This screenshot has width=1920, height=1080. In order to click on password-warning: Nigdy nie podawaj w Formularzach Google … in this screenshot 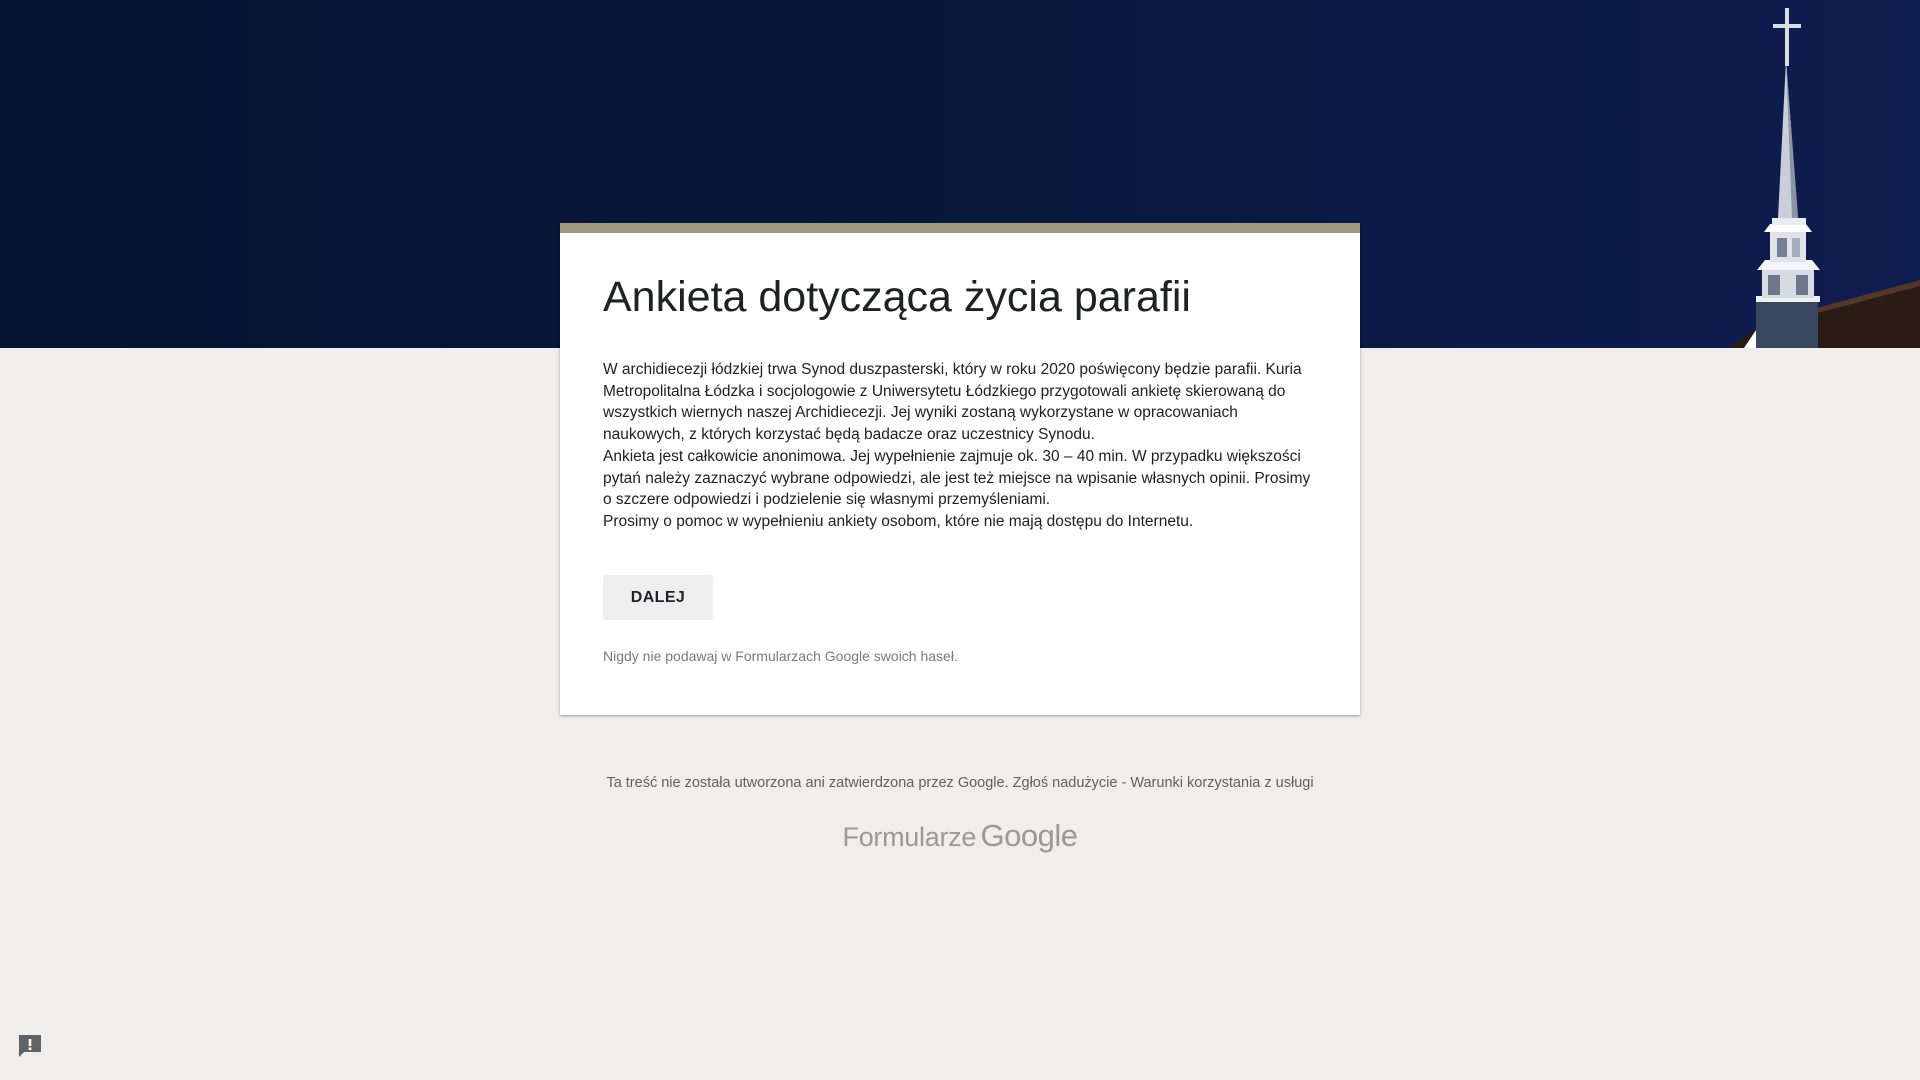, I will do `click(780, 656)`.